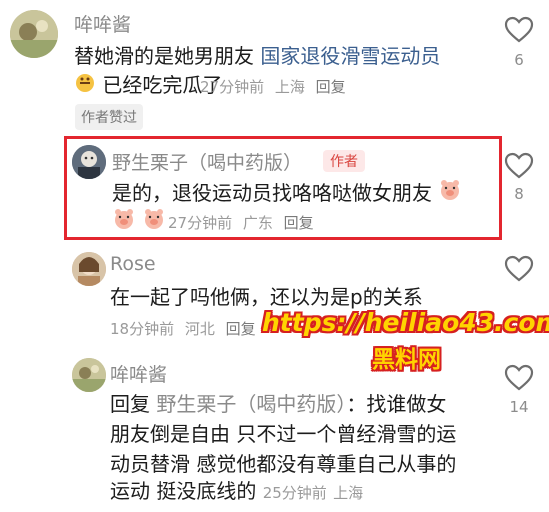 This screenshot has height=512, width=549. I want to click on comment-text: 替她滑的是她男朋友 国家退役滑雪运动员, so click(257, 56).